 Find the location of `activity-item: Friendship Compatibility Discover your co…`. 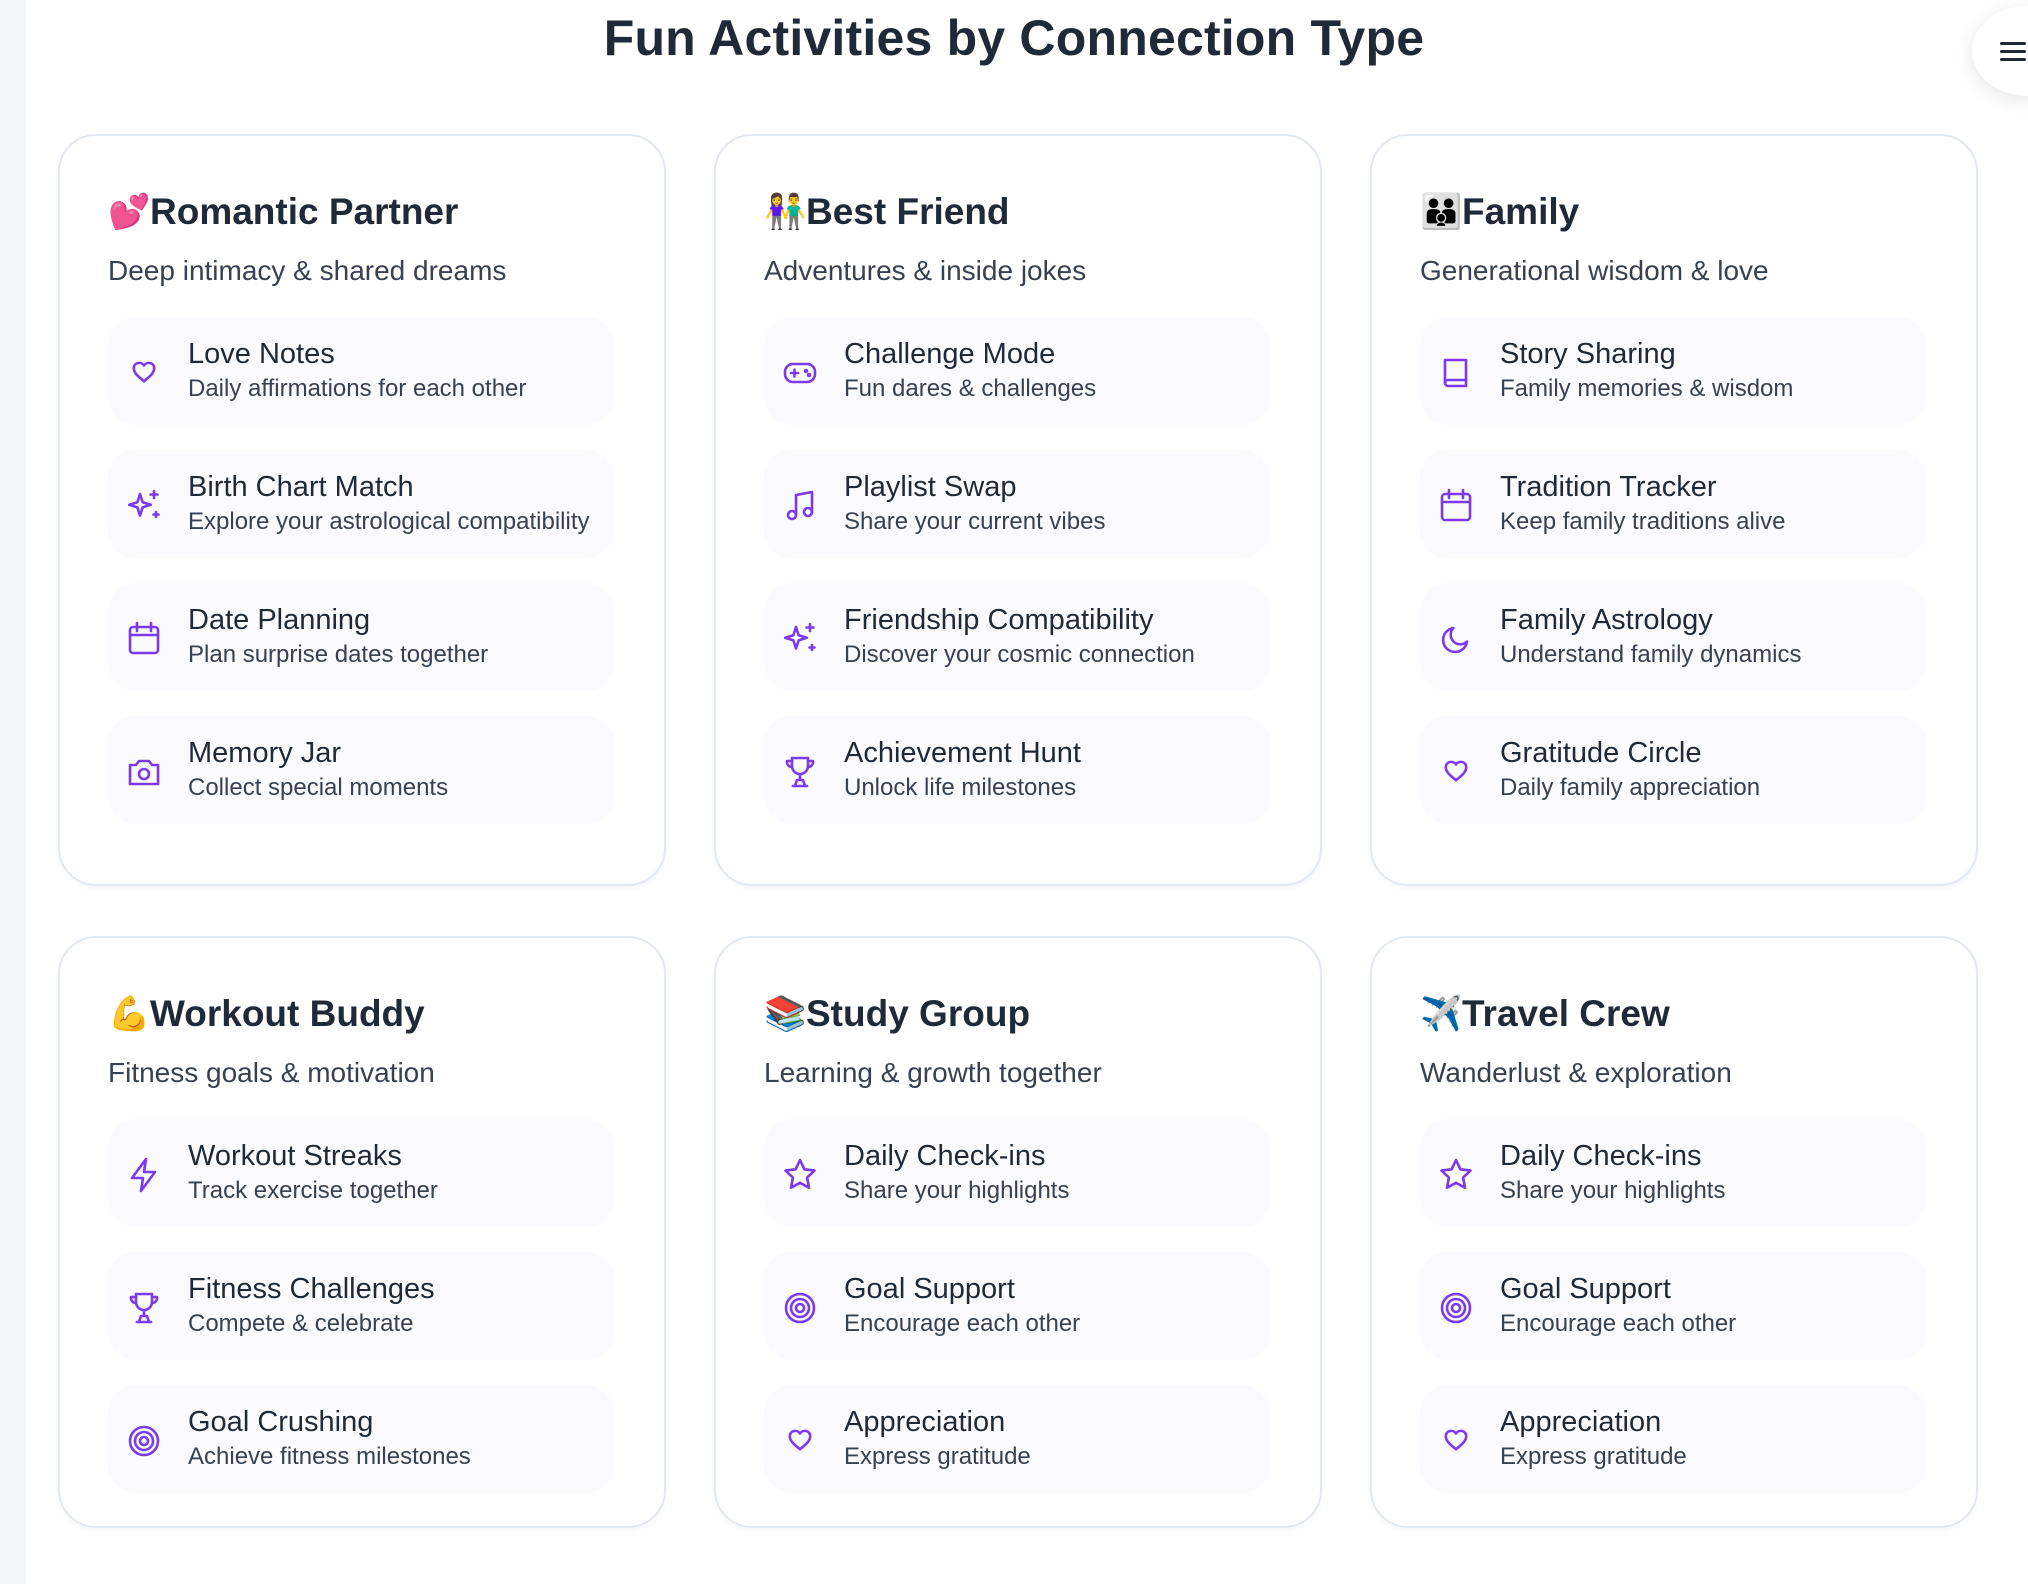

activity-item: Friendship Compatibility Discover your co… is located at coordinates (1017, 637).